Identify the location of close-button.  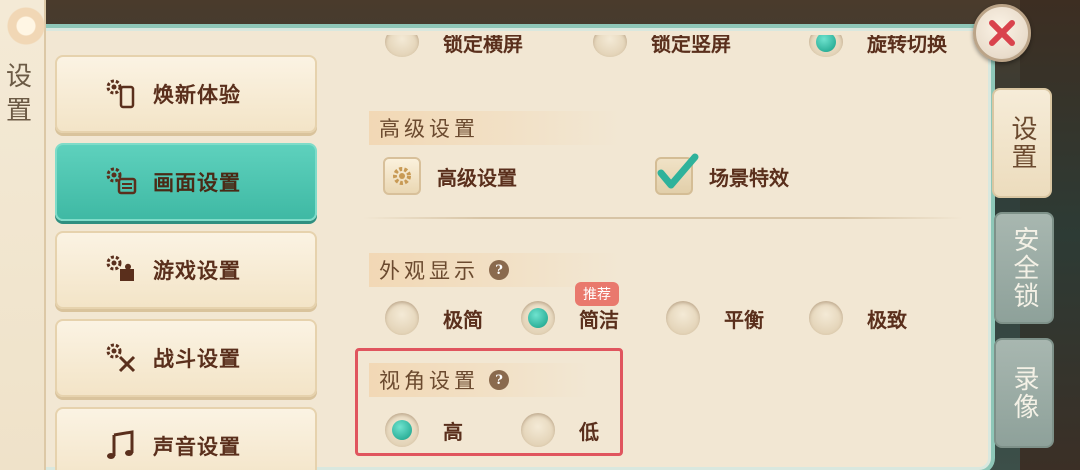
(1002, 33).